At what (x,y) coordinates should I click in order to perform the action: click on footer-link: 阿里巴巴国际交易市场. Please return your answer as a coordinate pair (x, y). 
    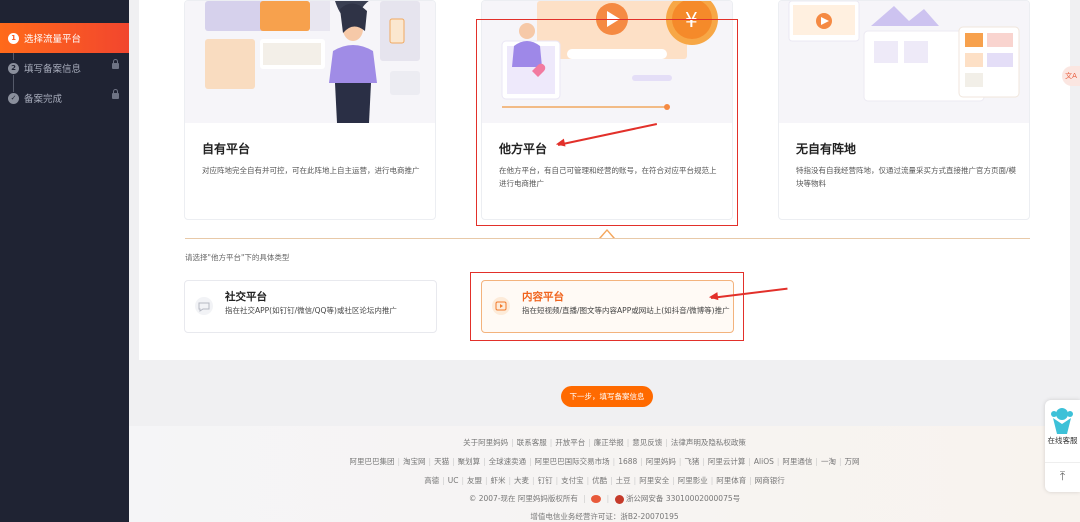
    Looking at the image, I should click on (572, 461).